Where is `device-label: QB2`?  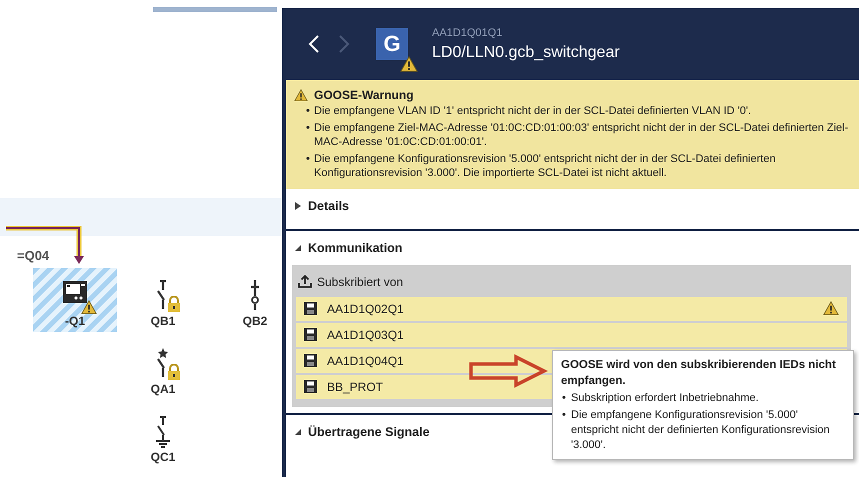 device-label: QB2 is located at coordinates (255, 321).